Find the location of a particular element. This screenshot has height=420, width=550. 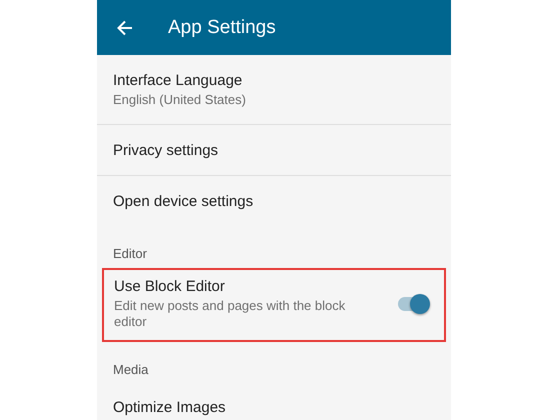

item-title: Use Block Editor is located at coordinates (170, 286).